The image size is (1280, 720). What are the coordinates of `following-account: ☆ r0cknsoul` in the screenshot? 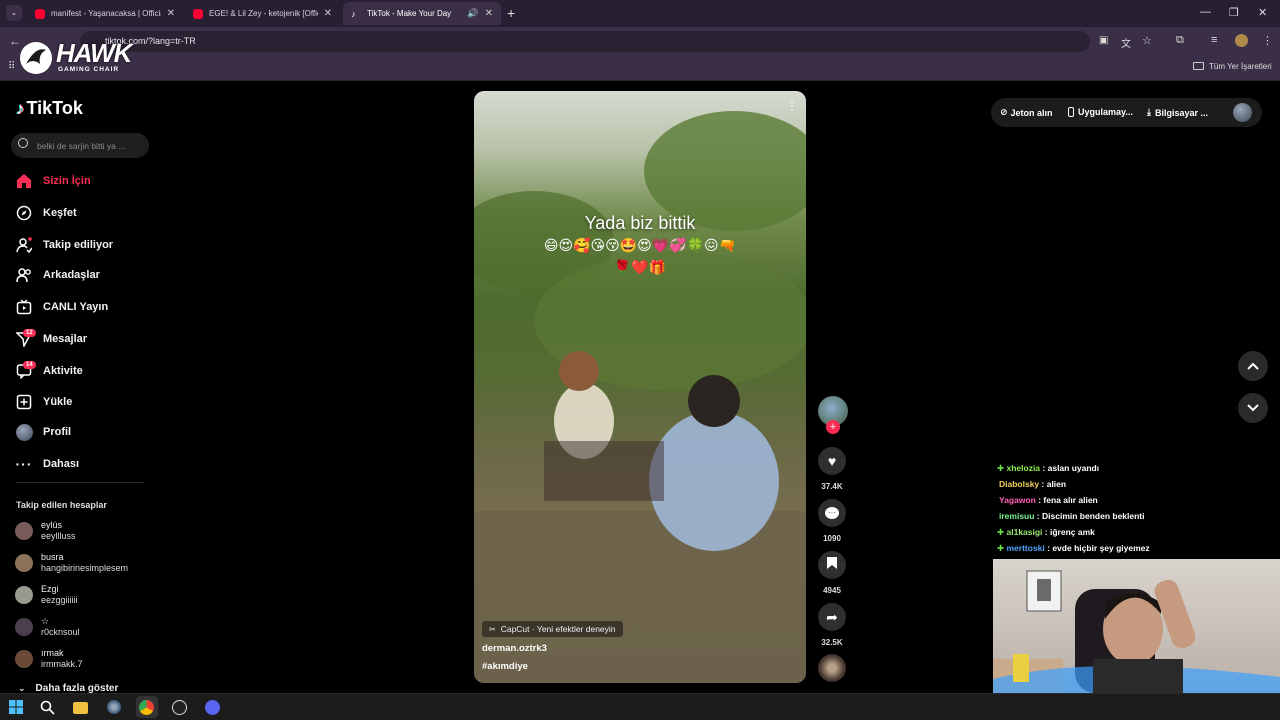 It's located at (47, 627).